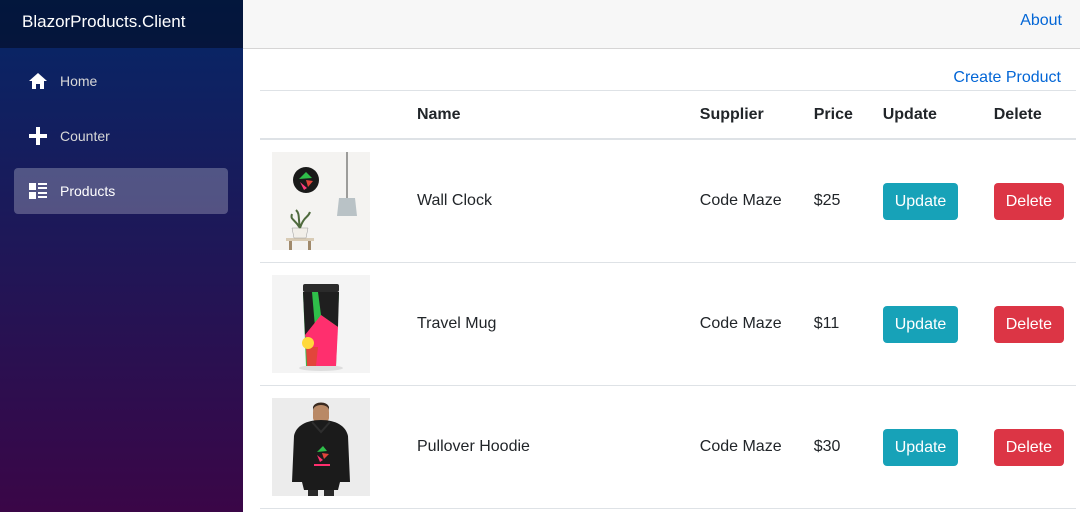  I want to click on product-price: $30, so click(836, 447).